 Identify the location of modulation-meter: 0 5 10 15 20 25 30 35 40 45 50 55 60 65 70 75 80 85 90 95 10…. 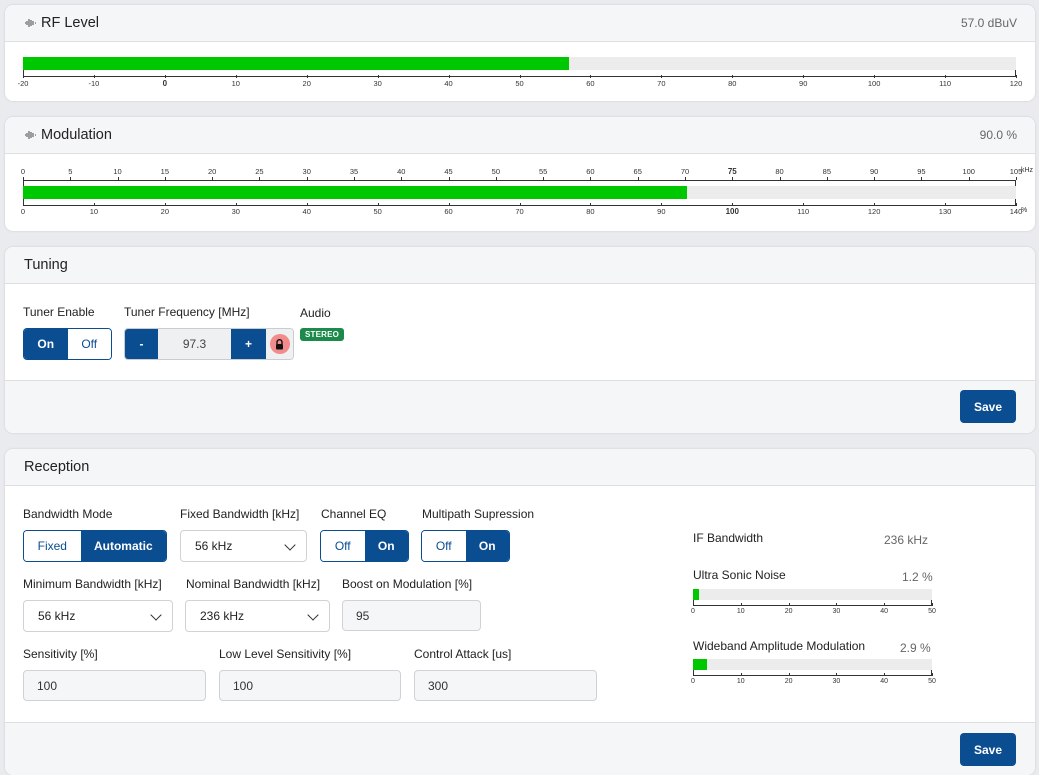
(526, 197).